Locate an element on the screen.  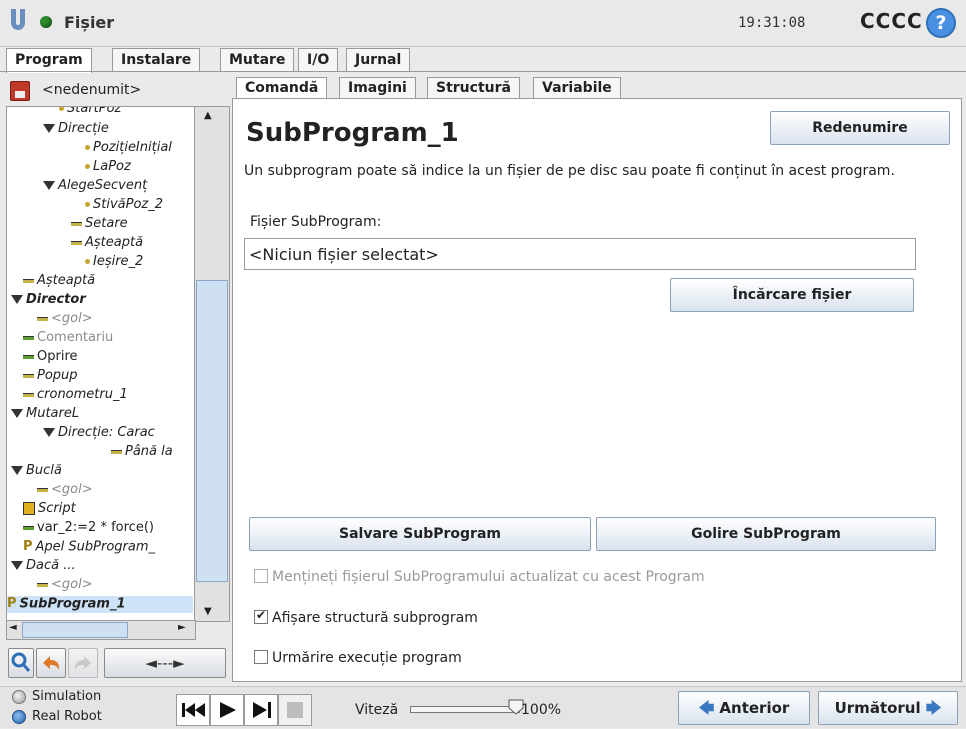
subprogram-title: SubProgram_1 is located at coordinates (352, 133).